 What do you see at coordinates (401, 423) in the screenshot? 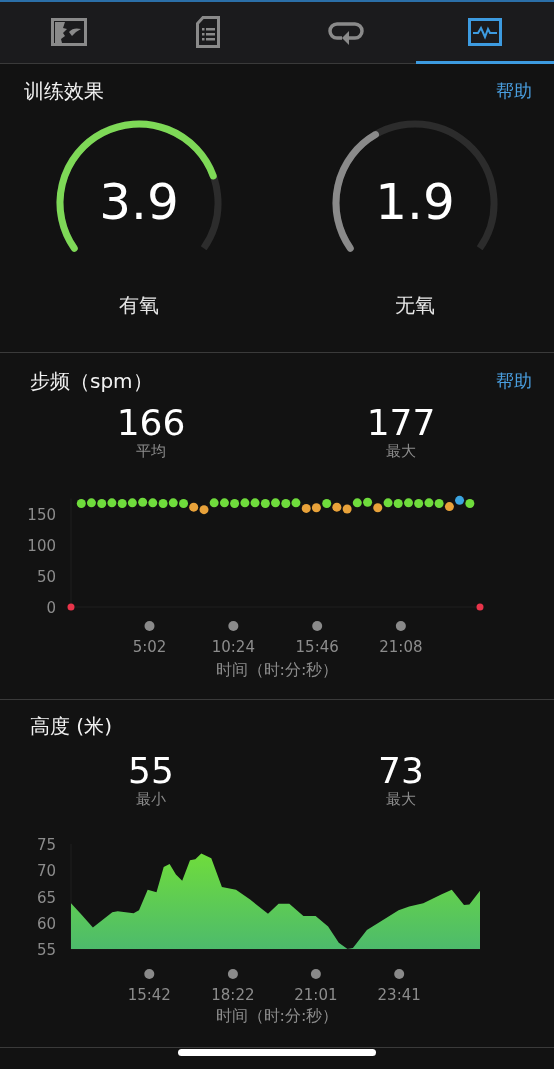
I see `stat-value: 177` at bounding box center [401, 423].